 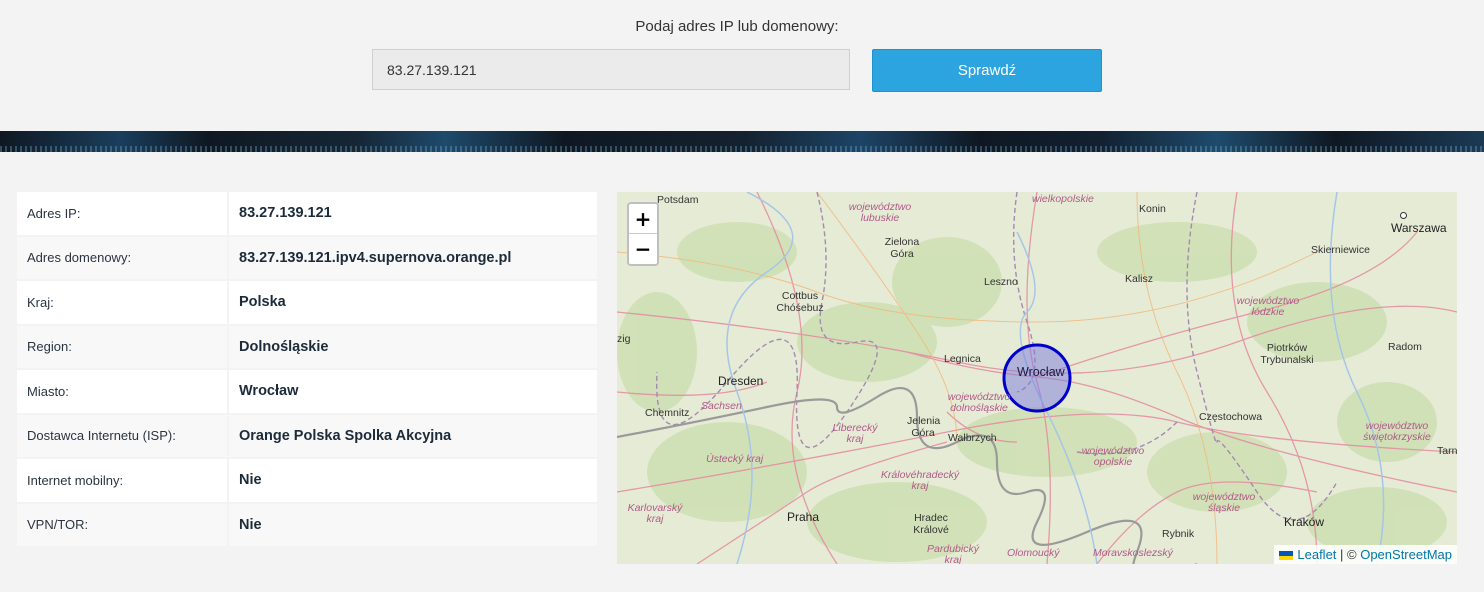 I want to click on table-row: Region: Dolnośląskie, so click(x=307, y=347).